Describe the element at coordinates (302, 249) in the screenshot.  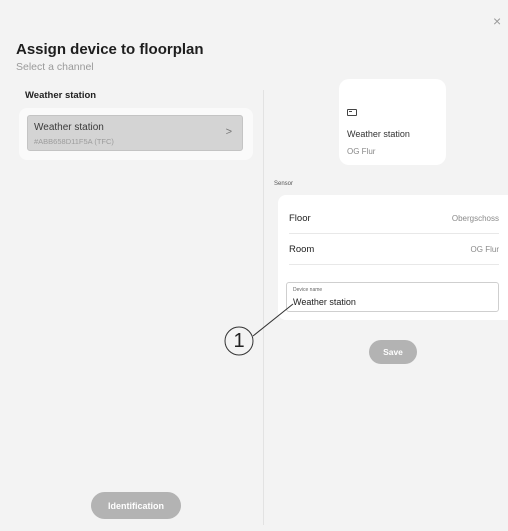
I see `room-label: Room` at that location.